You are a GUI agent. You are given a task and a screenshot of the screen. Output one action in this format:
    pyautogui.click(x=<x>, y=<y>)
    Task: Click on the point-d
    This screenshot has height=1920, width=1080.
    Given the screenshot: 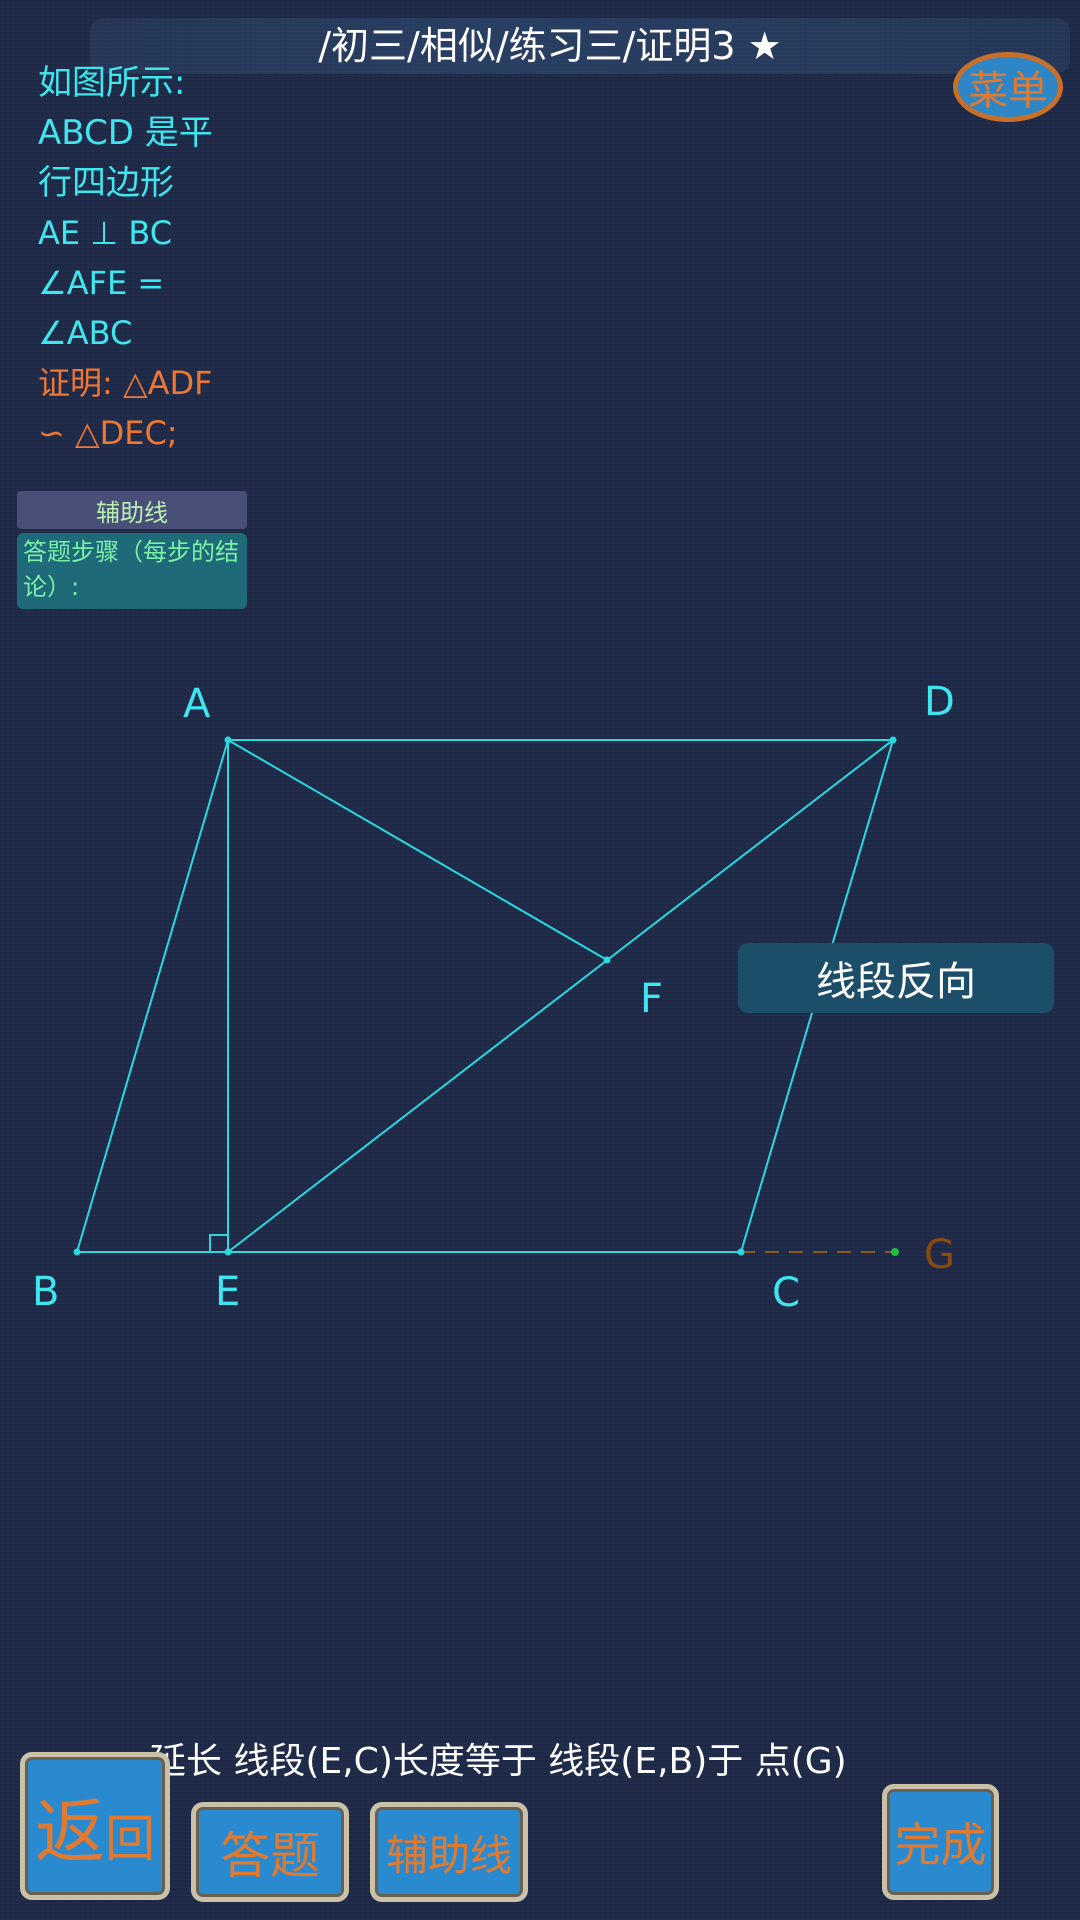 What is the action you would take?
    pyautogui.click(x=893, y=740)
    